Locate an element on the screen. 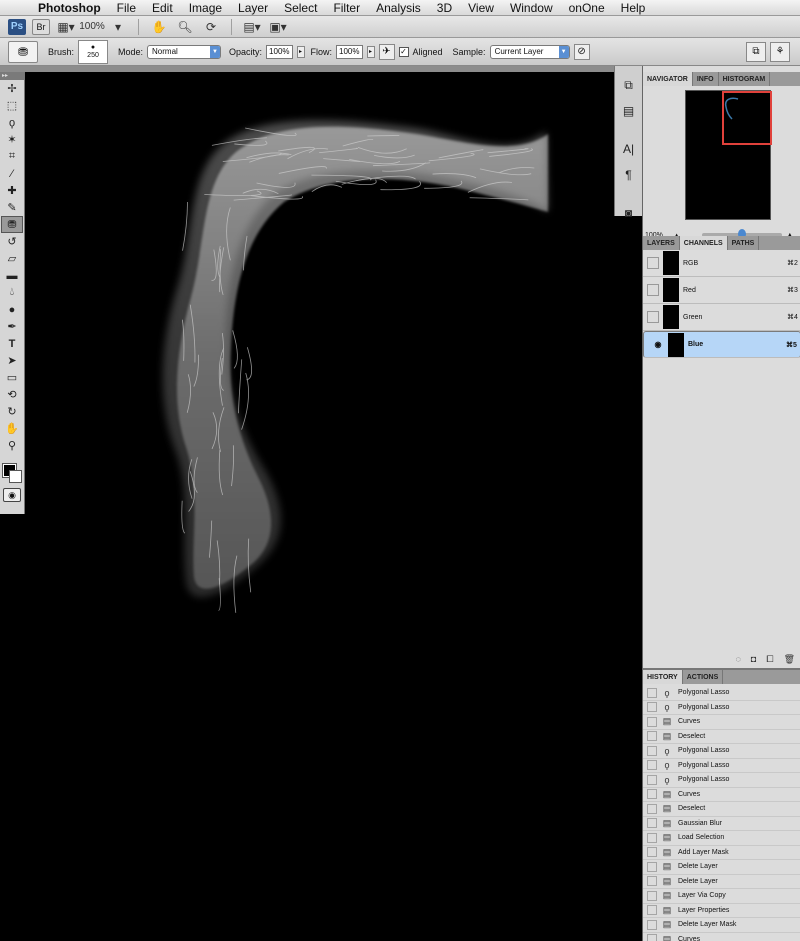 This screenshot has width=800, height=941. brush-picker: ● 250 is located at coordinates (93, 51).